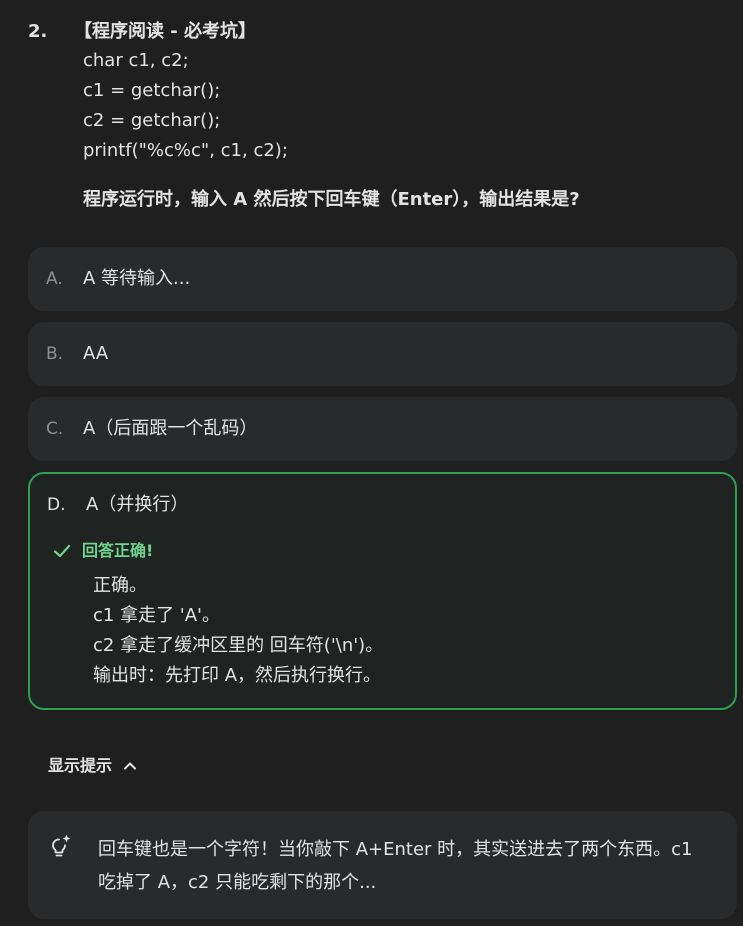 This screenshot has width=743, height=926. What do you see at coordinates (61, 845) in the screenshot?
I see `lightbulb-sparkle-icon` at bounding box center [61, 845].